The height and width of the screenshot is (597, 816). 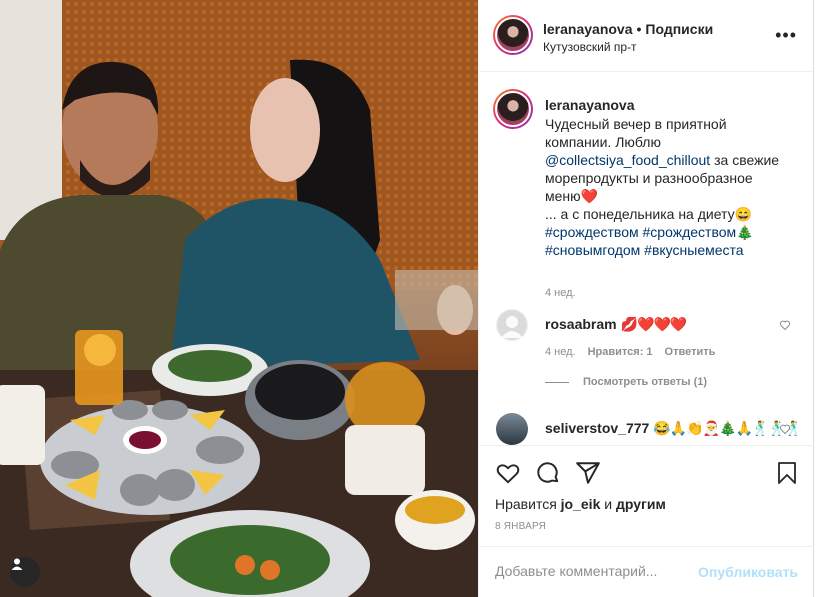 I want to click on comment-input, so click(x=595, y=571).